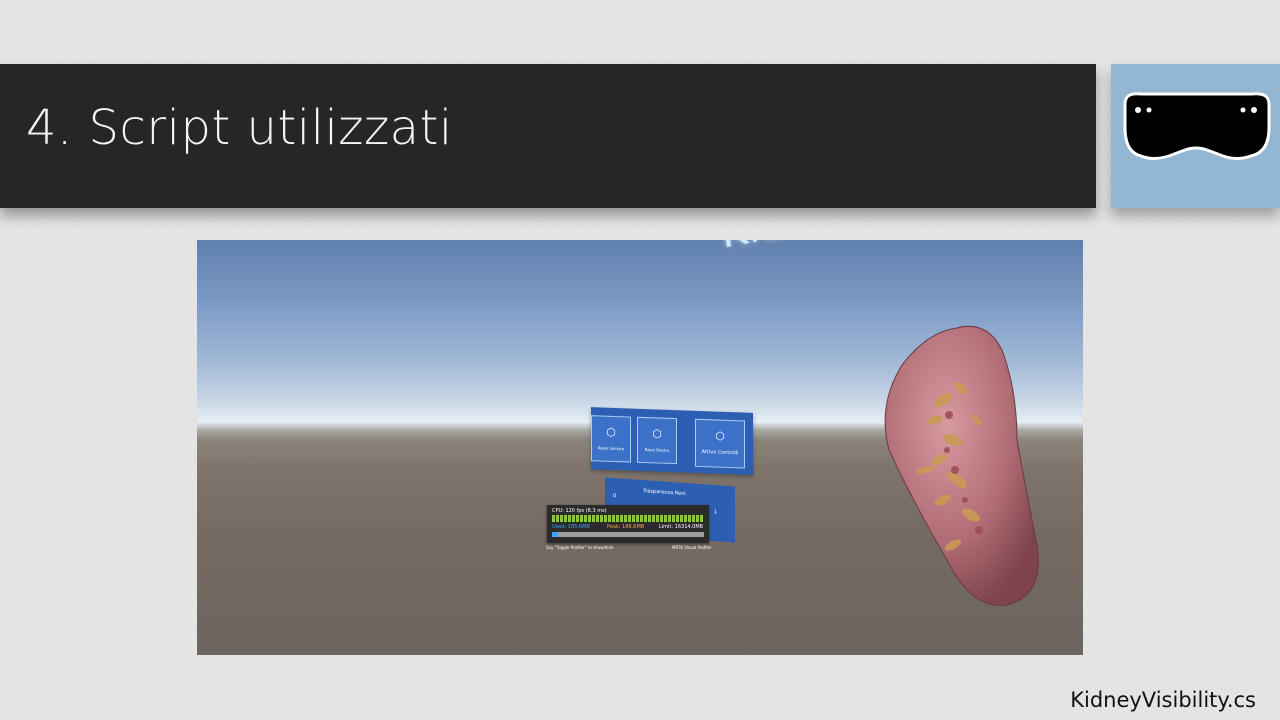 This screenshot has height=720, width=1280. Describe the element at coordinates (681, 527) in the screenshot. I see `profiler-limit: Limit: 16314.0MB` at that location.